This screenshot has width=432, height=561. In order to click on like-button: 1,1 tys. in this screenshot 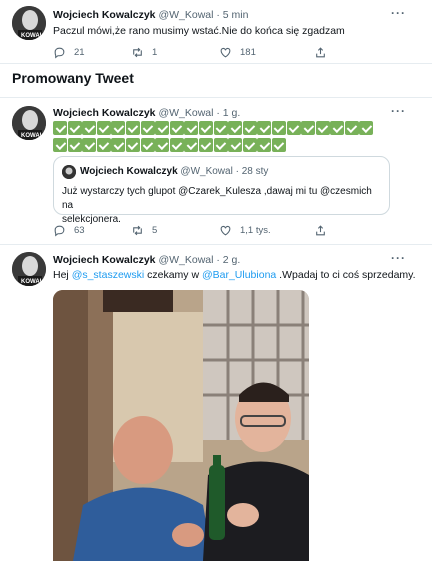, I will do `click(266, 230)`.